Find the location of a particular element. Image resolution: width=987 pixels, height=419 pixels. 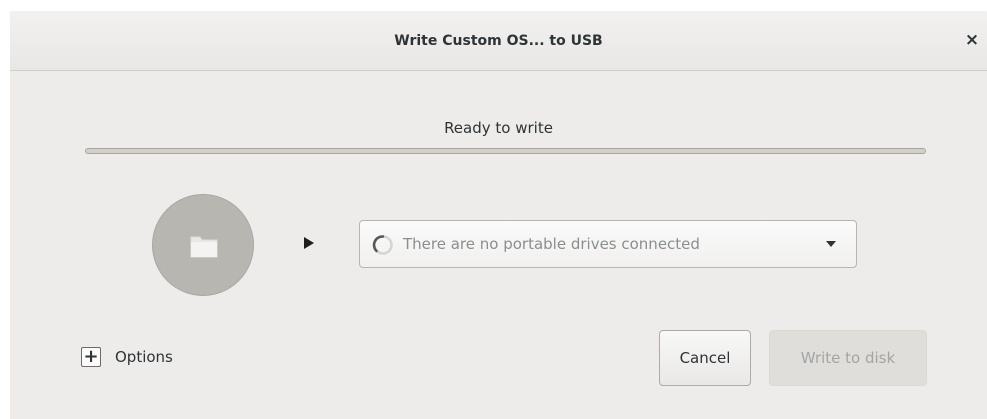

close-icon: × is located at coordinates (972, 40).